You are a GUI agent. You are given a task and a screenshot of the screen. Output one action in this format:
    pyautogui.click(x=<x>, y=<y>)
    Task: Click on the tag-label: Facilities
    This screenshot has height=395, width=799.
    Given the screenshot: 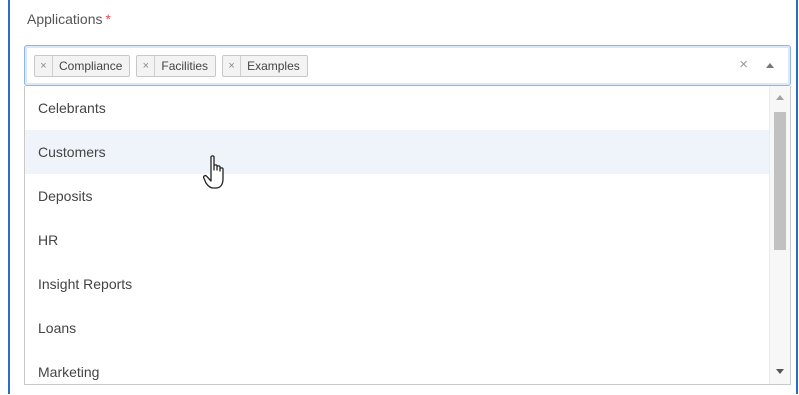 What is the action you would take?
    pyautogui.click(x=185, y=66)
    